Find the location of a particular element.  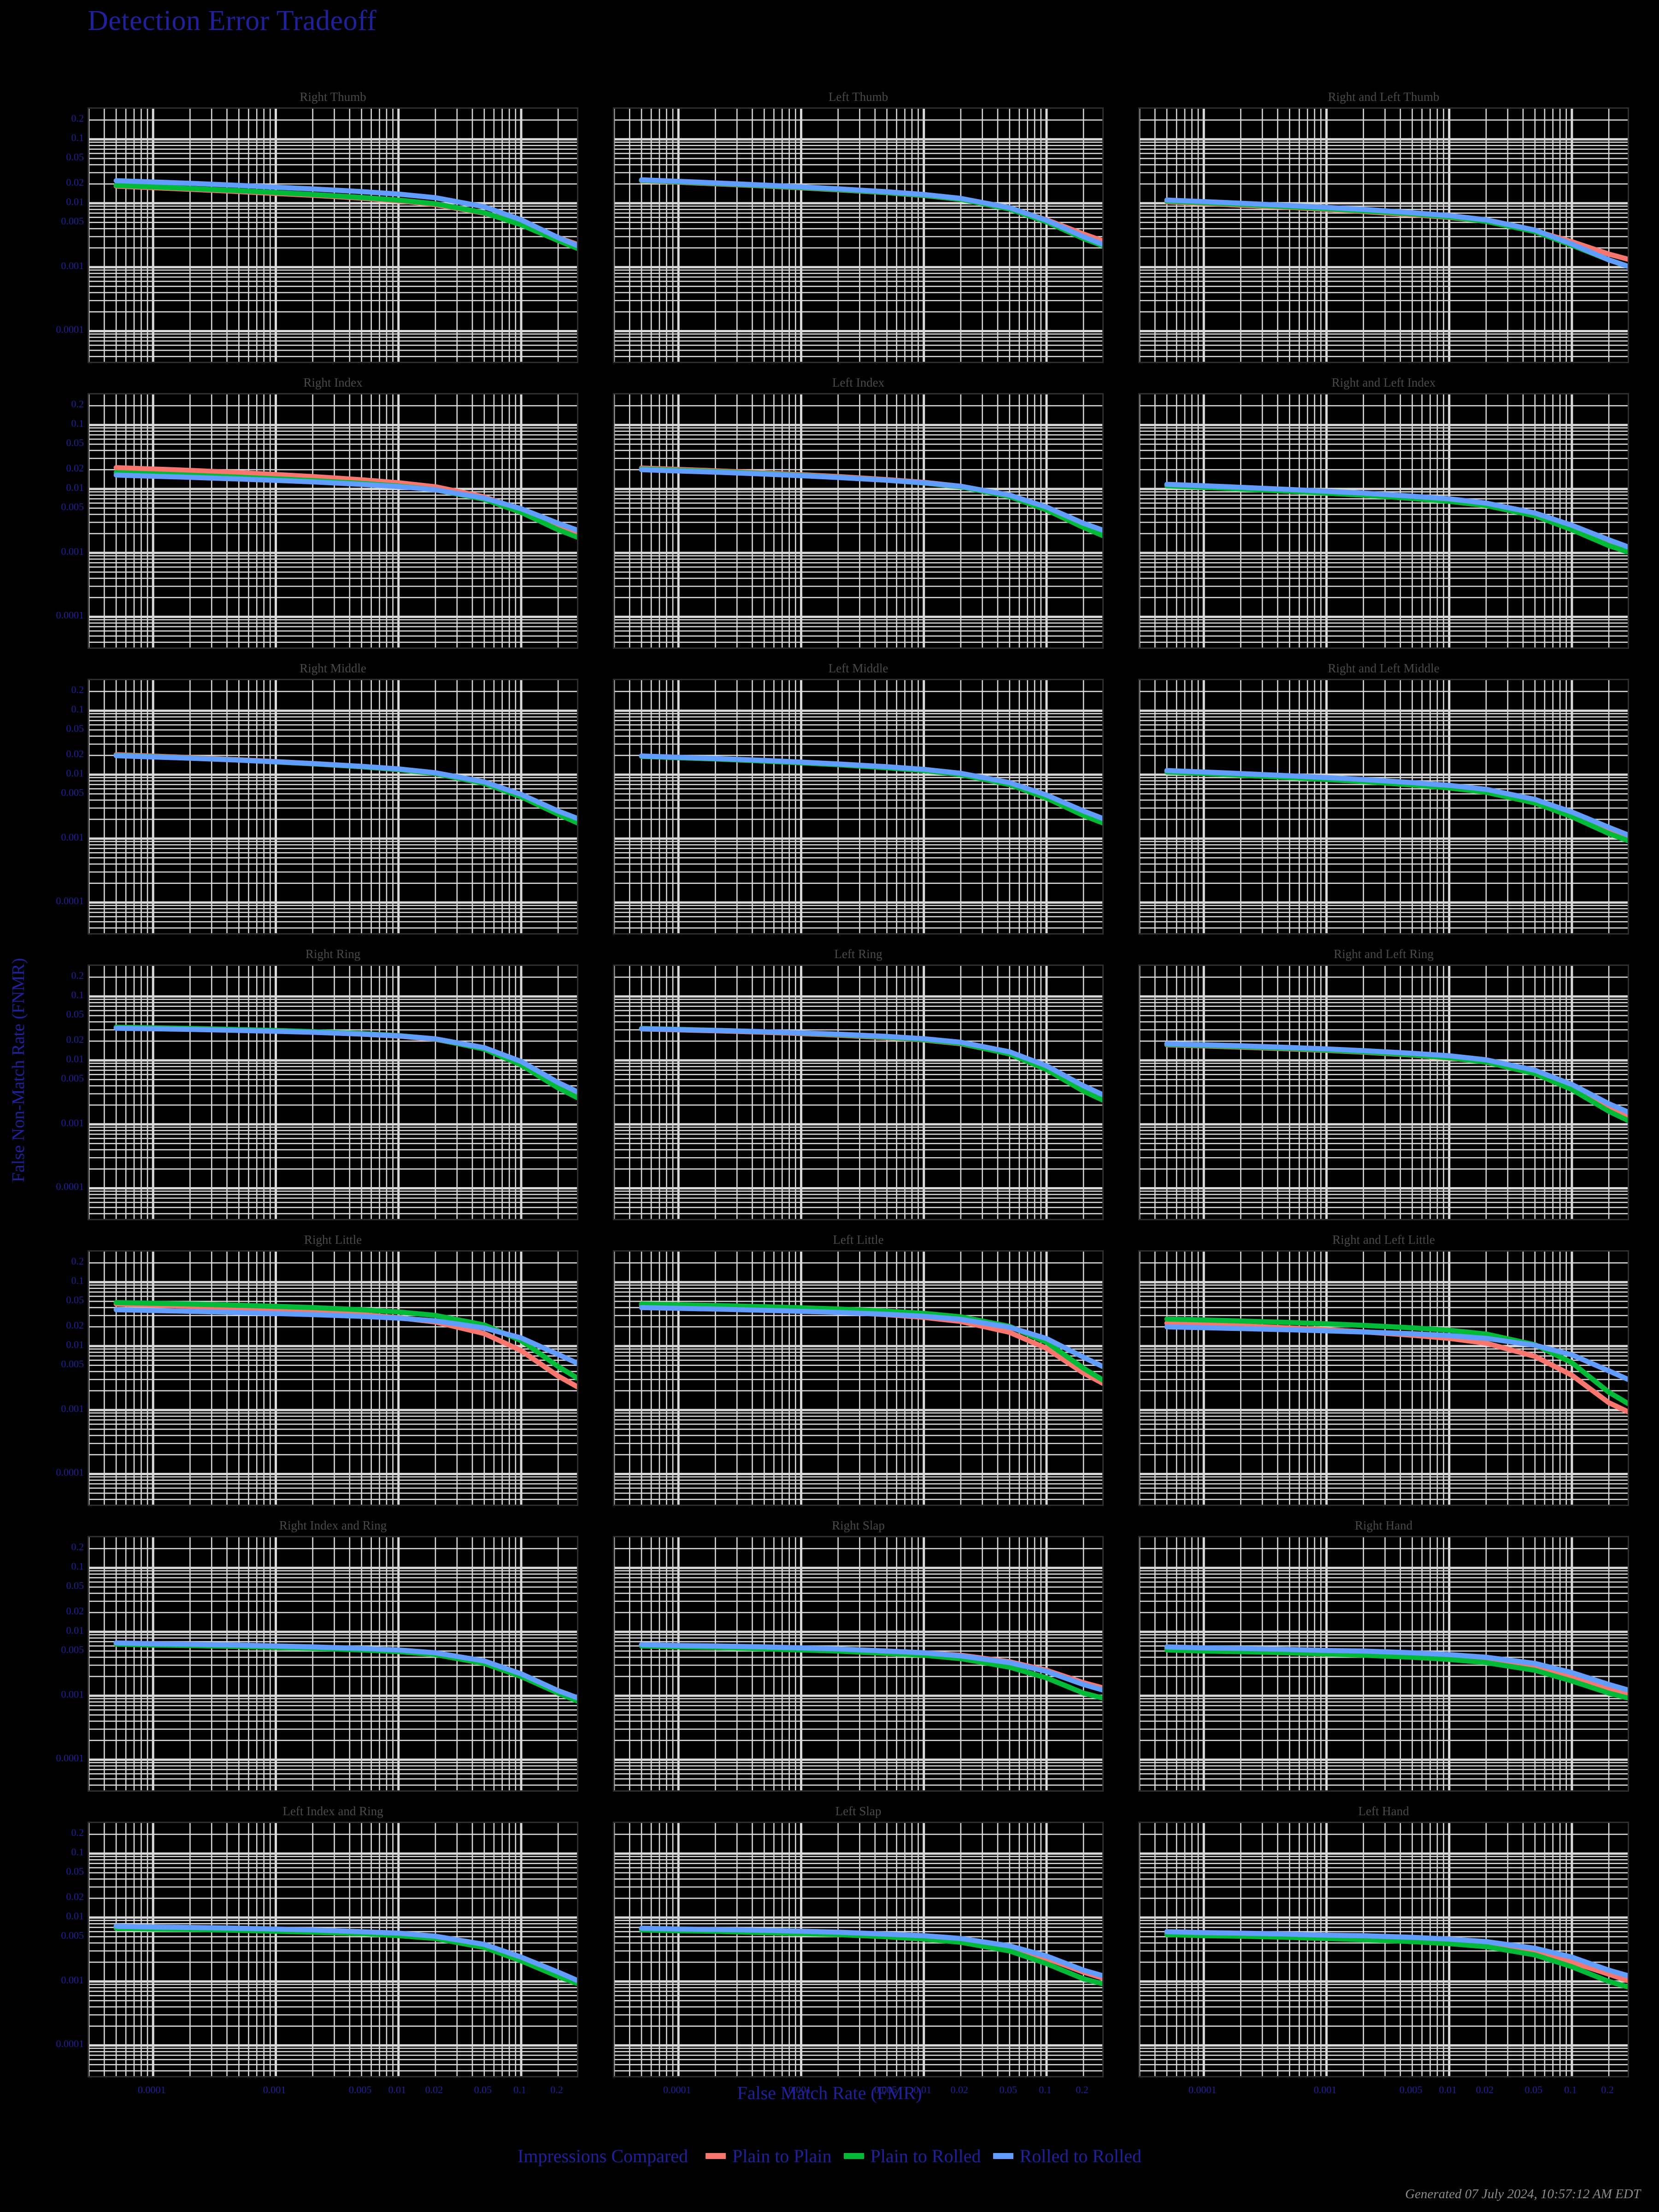

legend-entry: Plain to Rolled is located at coordinates (912, 2156).